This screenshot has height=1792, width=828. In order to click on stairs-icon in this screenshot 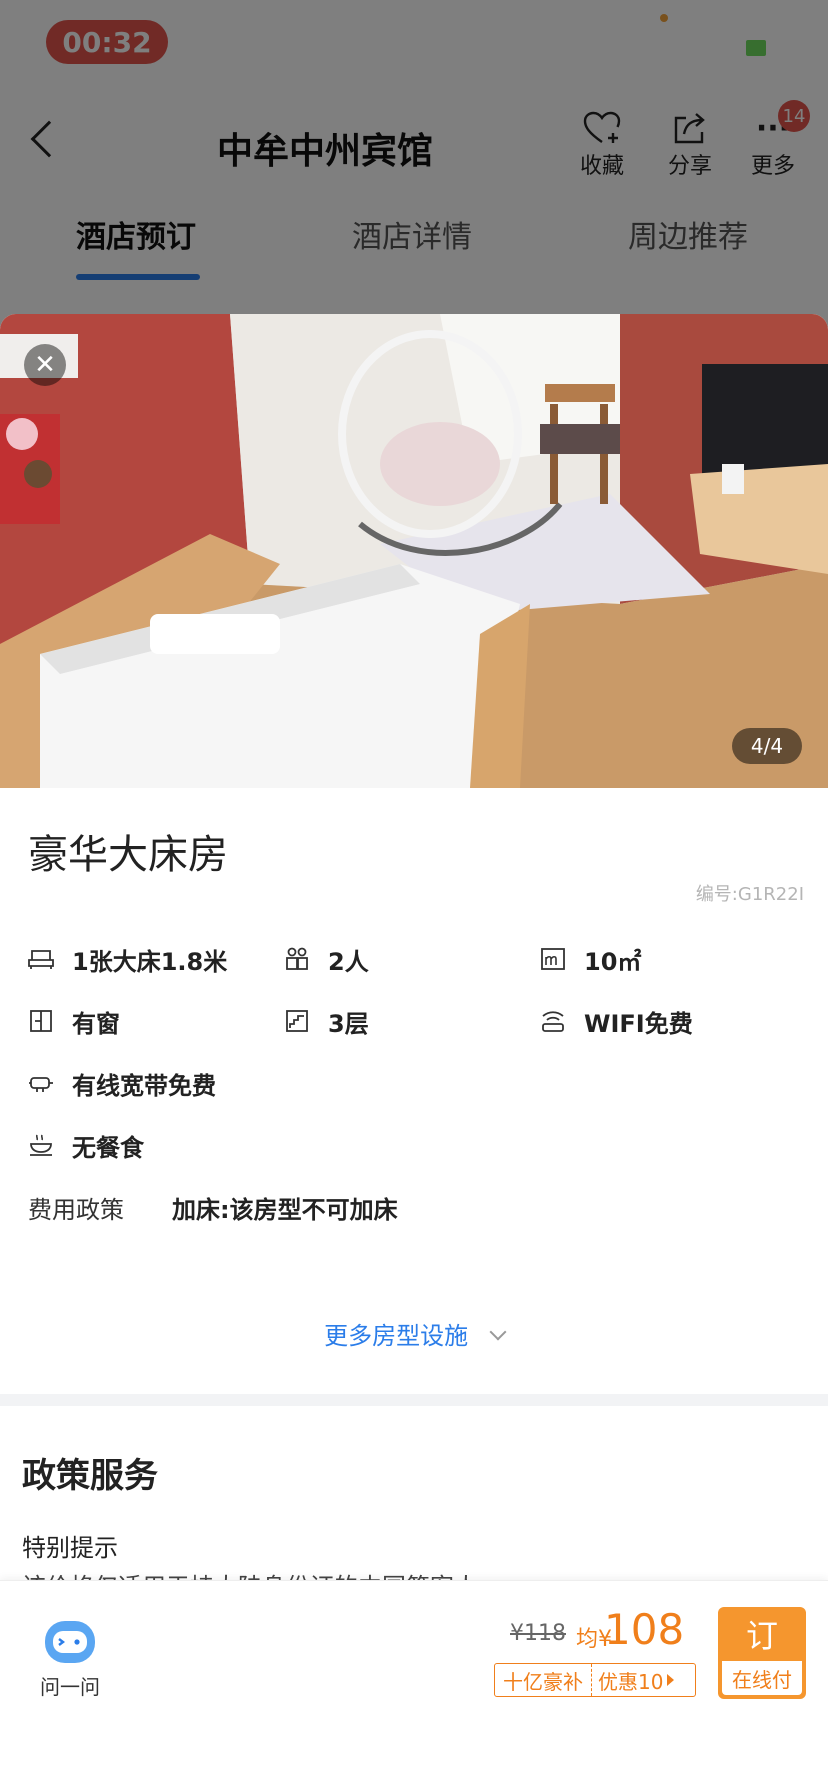, I will do `click(297, 1021)`.